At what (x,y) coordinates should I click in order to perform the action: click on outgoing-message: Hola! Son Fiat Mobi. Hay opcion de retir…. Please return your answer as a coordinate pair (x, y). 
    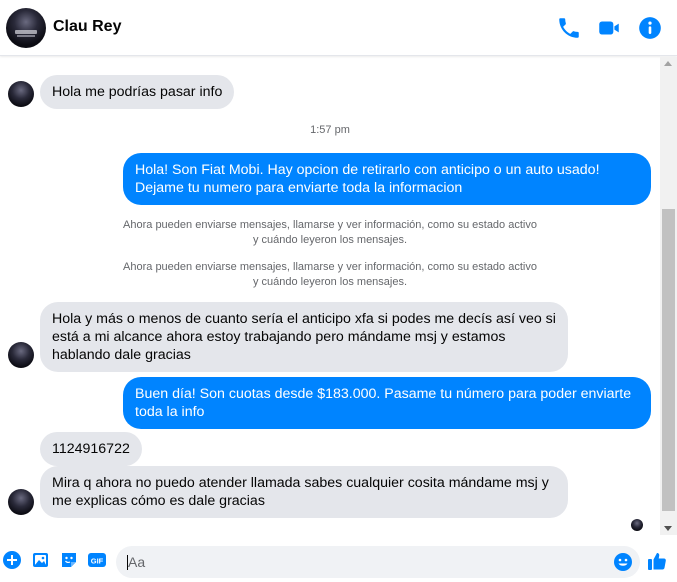
    Looking at the image, I should click on (387, 179).